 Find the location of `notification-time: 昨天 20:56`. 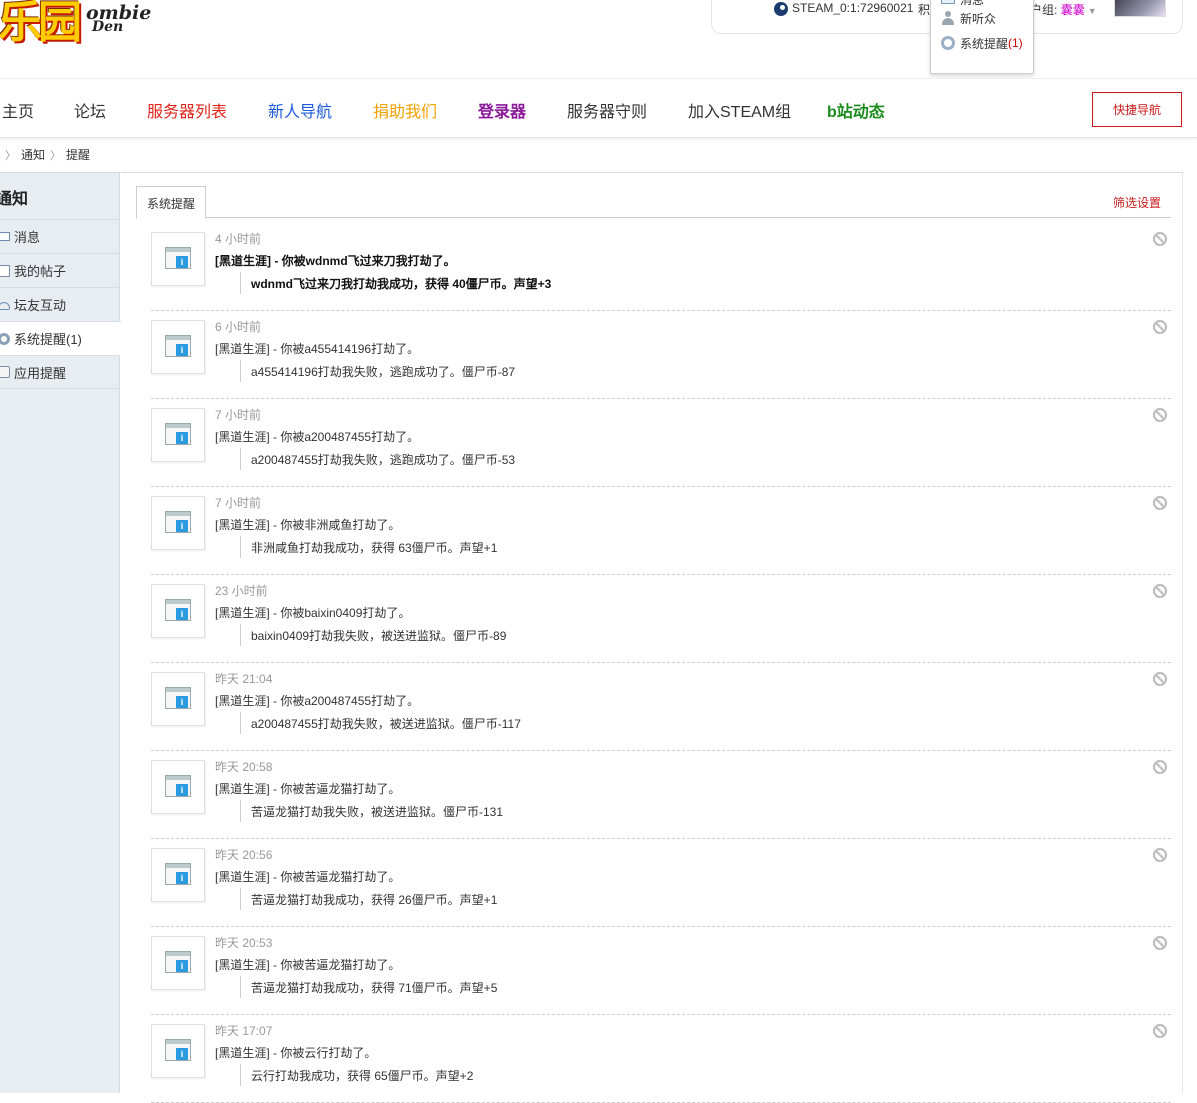

notification-time: 昨天 20:56 is located at coordinates (244, 855).